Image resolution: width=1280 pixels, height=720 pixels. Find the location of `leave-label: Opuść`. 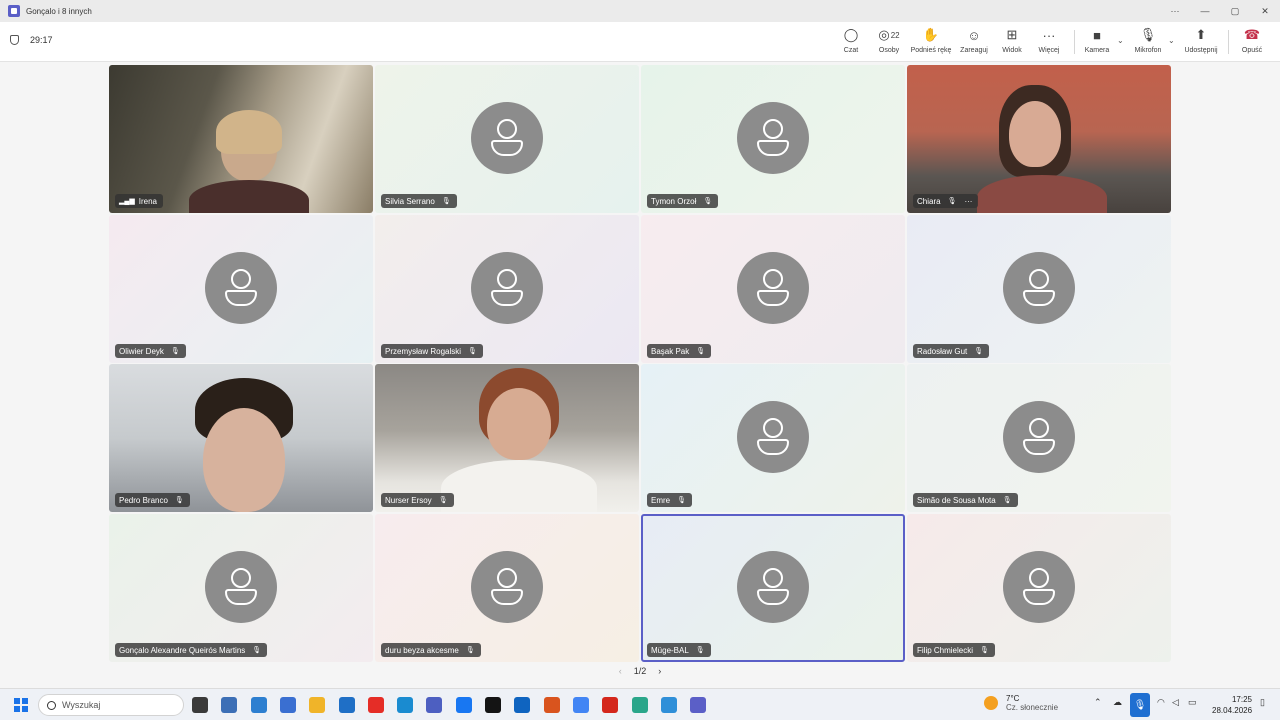

leave-label: Opuść is located at coordinates (1252, 50).